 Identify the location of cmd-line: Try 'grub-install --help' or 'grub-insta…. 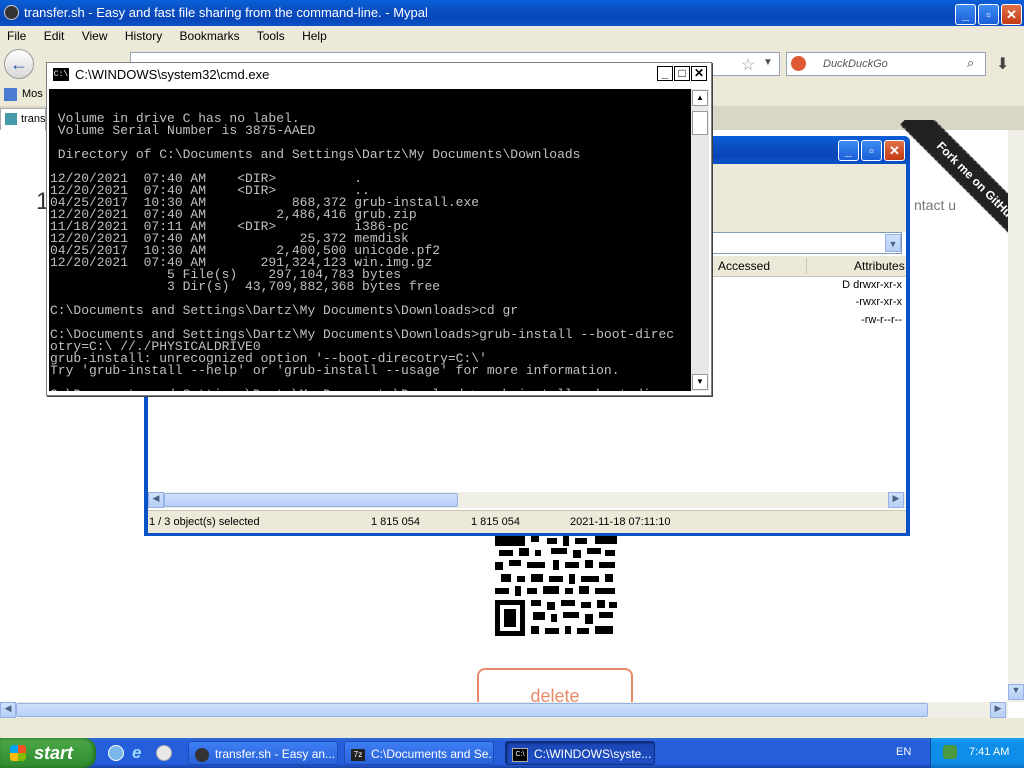
(335, 370).